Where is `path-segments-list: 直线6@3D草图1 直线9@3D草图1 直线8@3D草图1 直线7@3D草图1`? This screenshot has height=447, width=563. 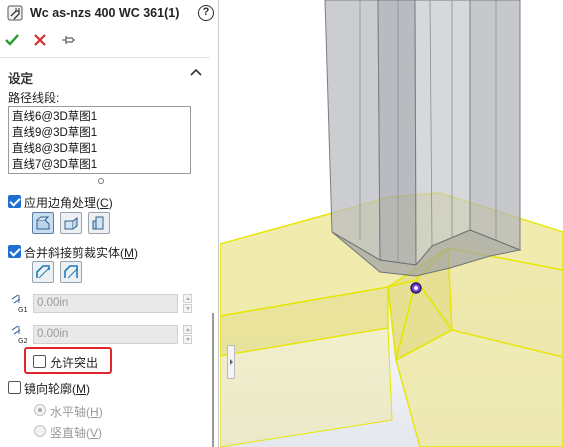
path-segments-list: 直线6@3D草图1 直线9@3D草图1 直线8@3D草图1 直线7@3D草图1 is located at coordinates (99, 140).